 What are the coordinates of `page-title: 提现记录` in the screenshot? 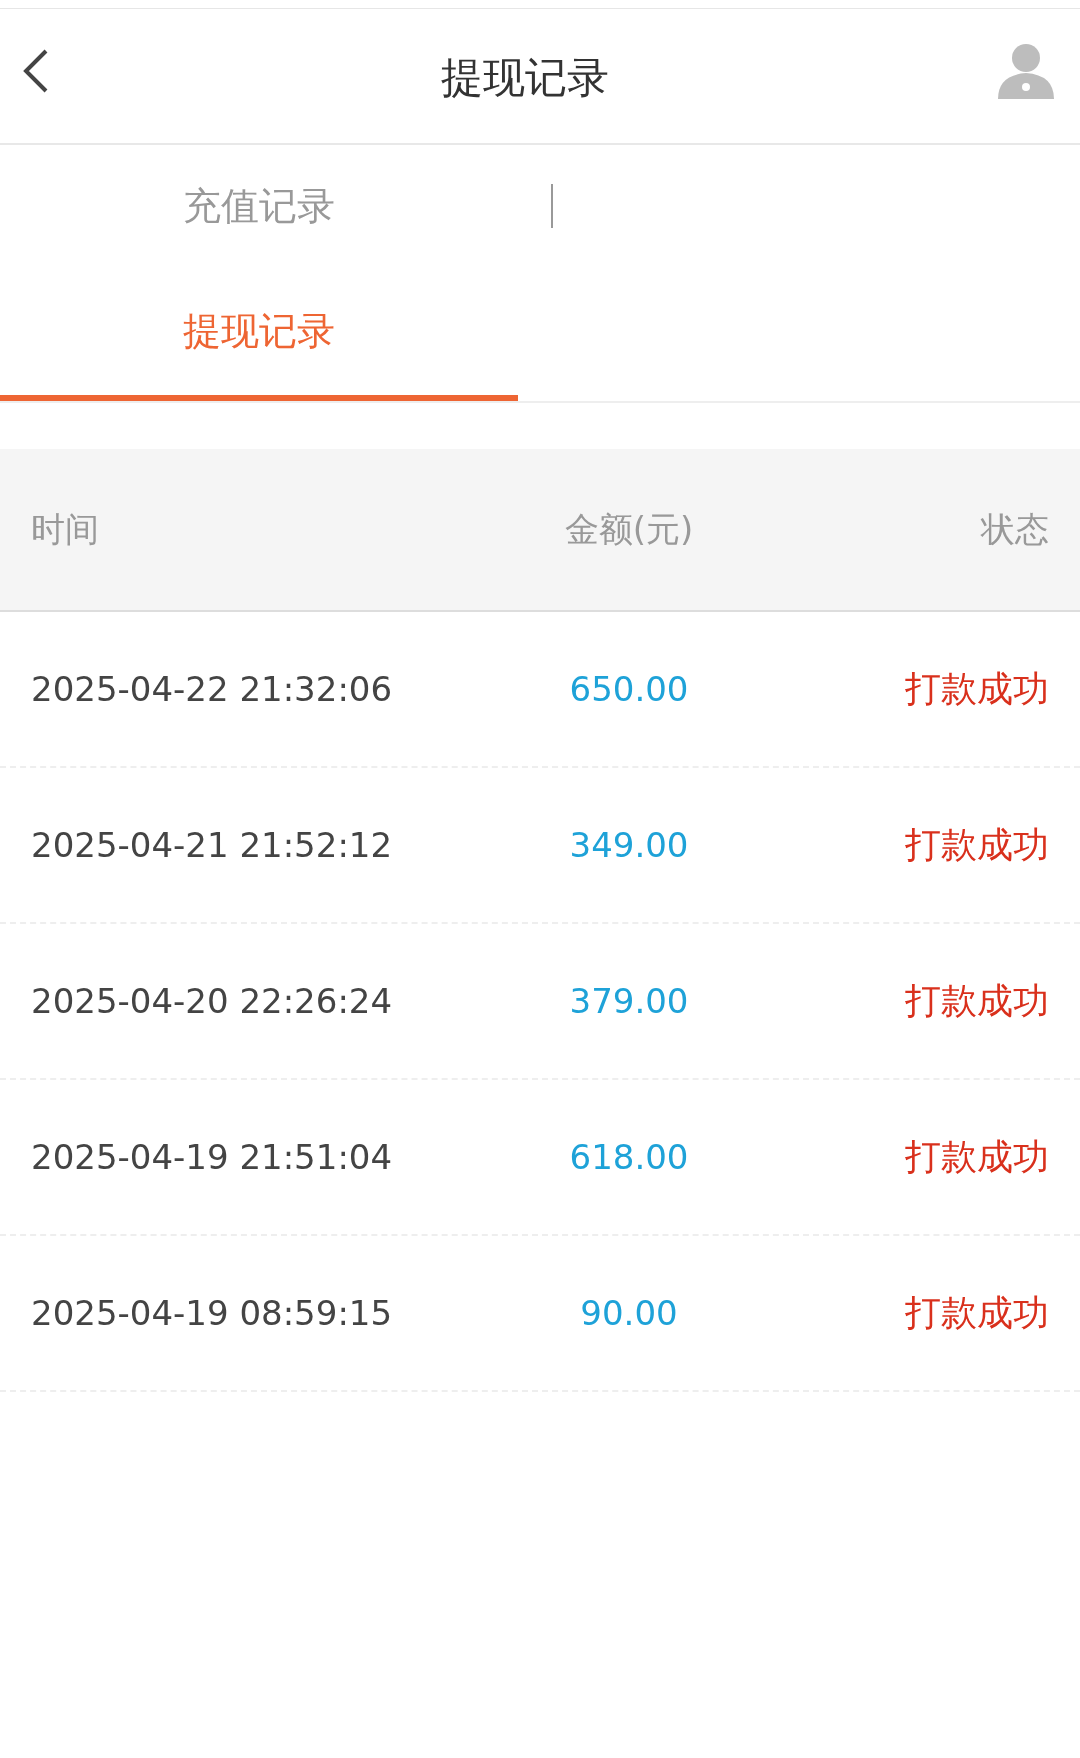 It's located at (525, 78).